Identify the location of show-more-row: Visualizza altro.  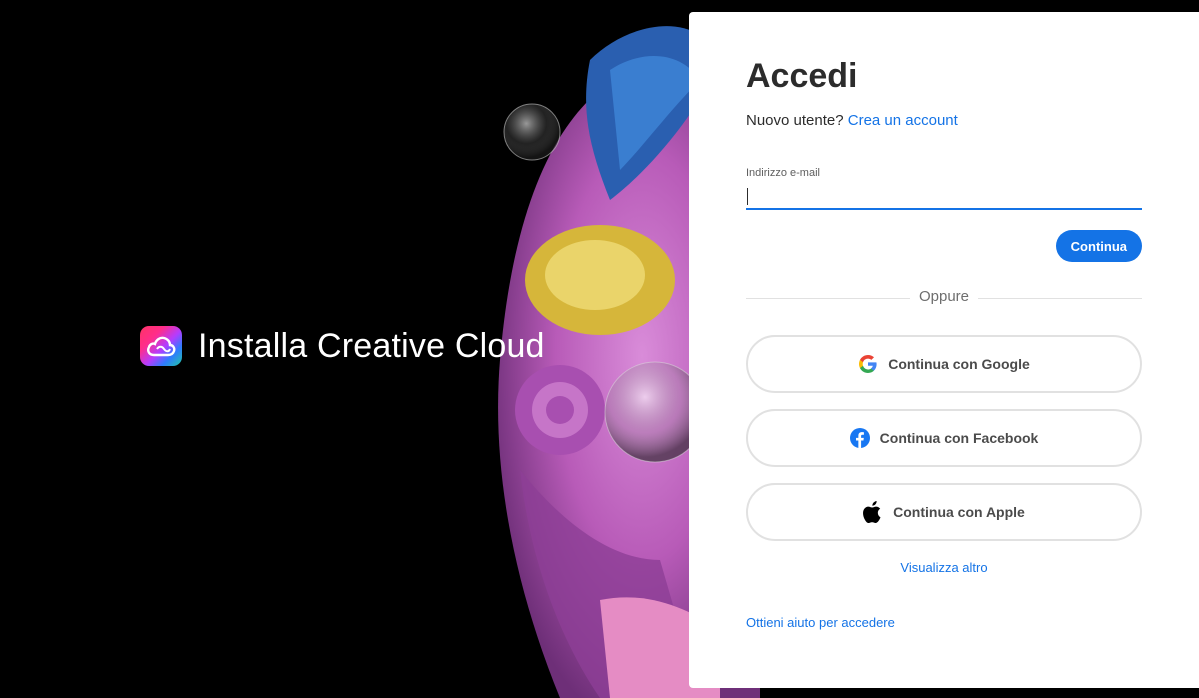
(944, 567).